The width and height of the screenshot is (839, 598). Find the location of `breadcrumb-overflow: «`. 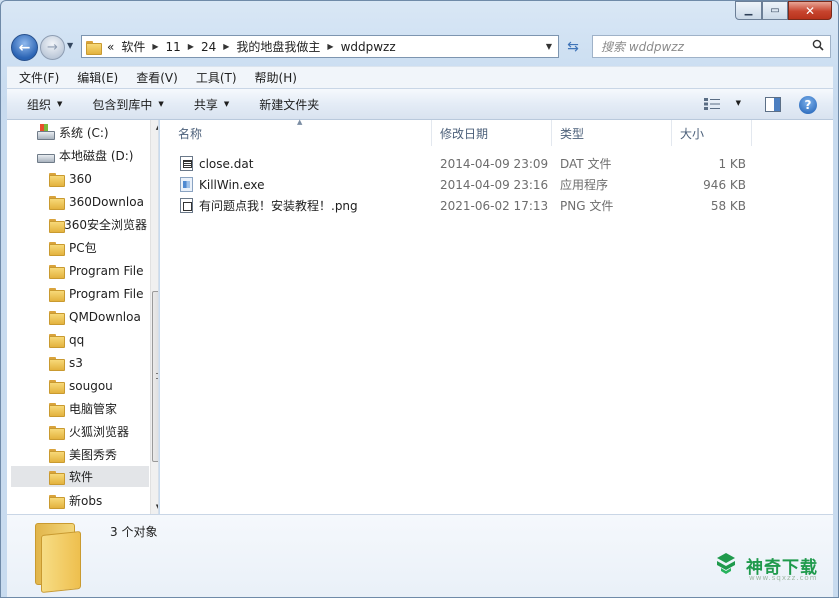

breadcrumb-overflow: « is located at coordinates (110, 47).